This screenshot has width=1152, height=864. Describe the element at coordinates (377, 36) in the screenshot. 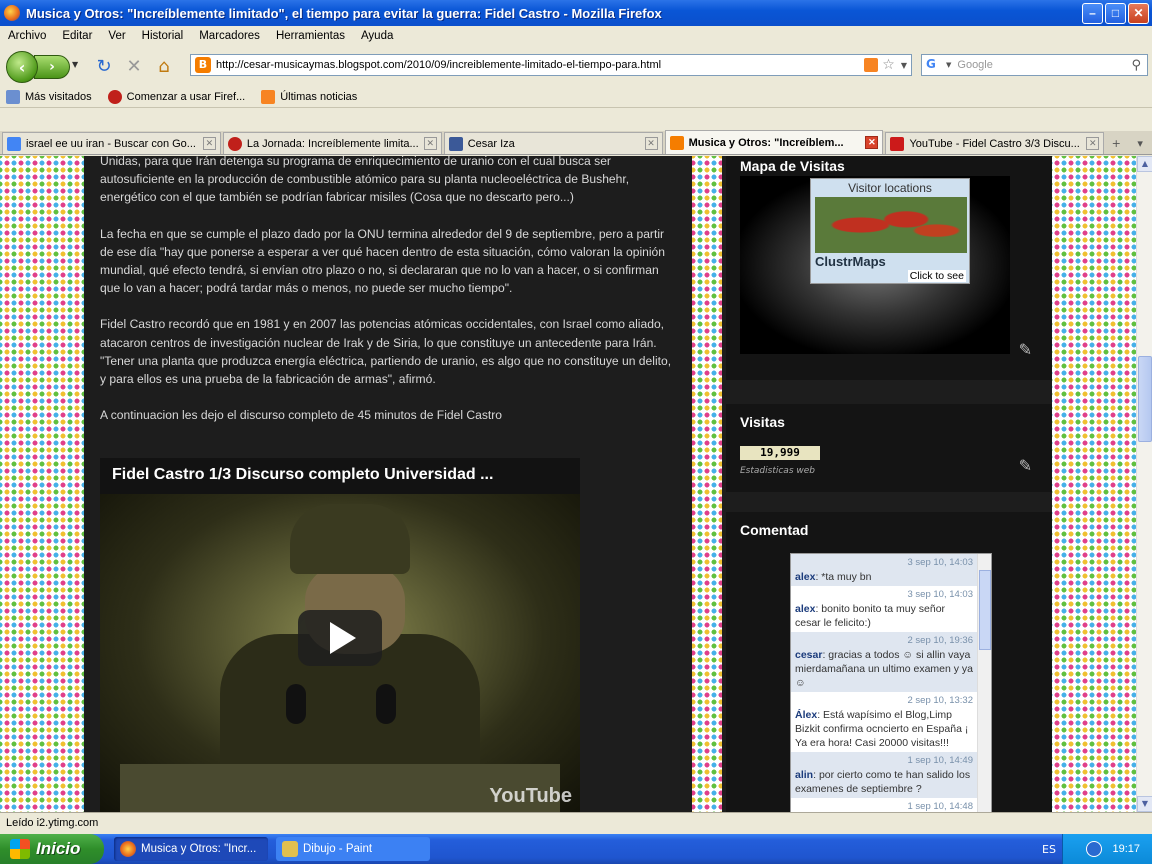

I see `menu-ayuda: Ayuda` at that location.